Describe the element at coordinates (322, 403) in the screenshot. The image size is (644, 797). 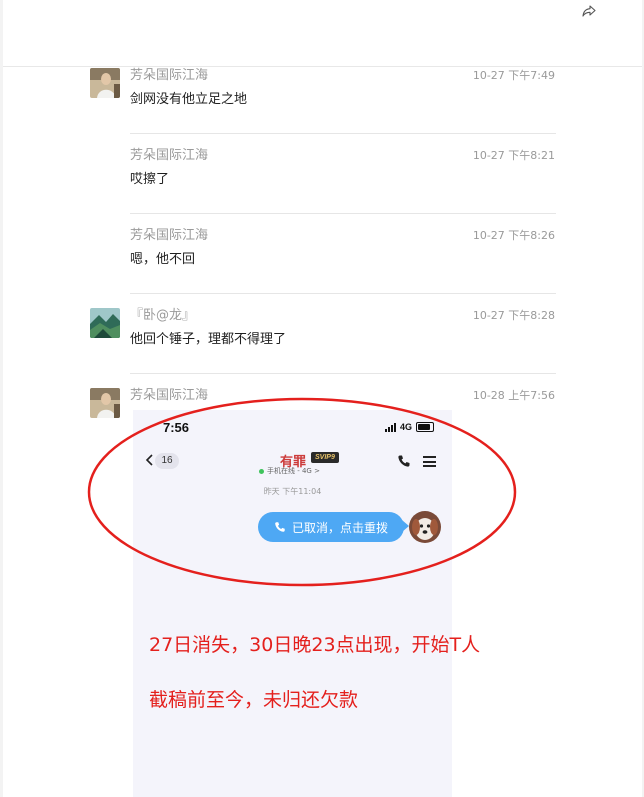
I see `message-item: 芳朵国际江海 10-28 上午7:56` at that location.